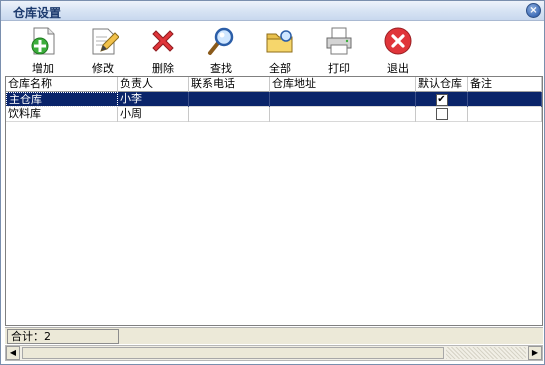 The image size is (545, 365). I want to click on edit-button: 修改, so click(103, 50).